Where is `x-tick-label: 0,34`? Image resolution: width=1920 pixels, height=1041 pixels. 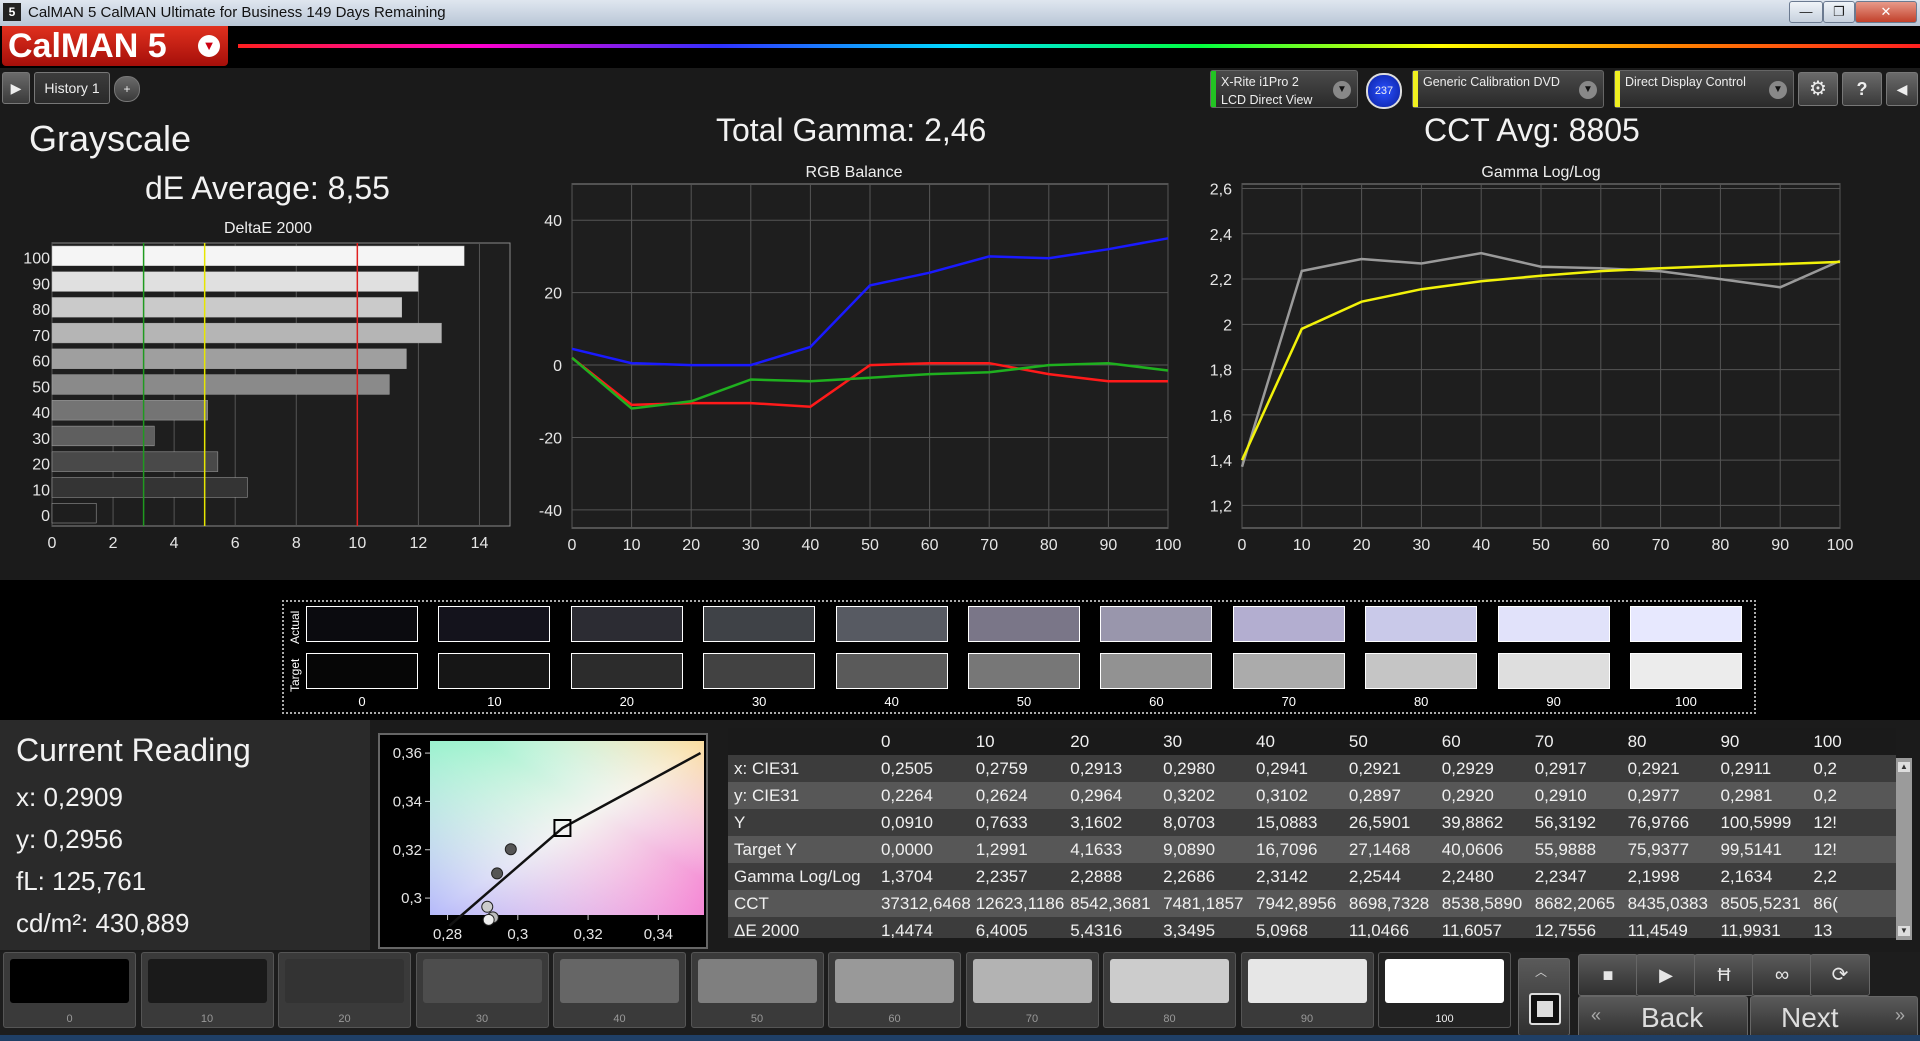
x-tick-label: 0,34 is located at coordinates (658, 934).